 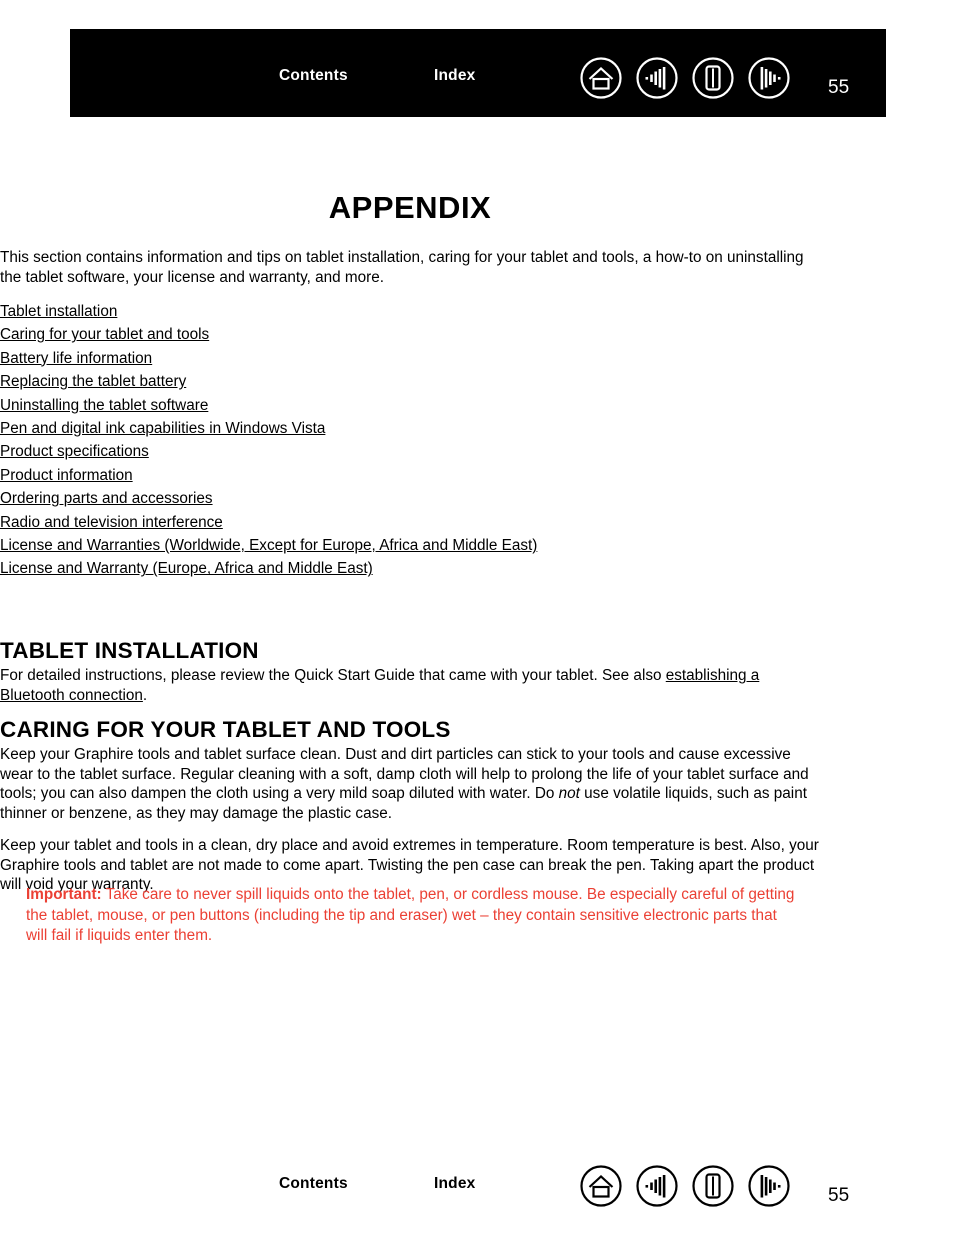 What do you see at coordinates (454, 76) in the screenshot?
I see `header-index-link: Index` at bounding box center [454, 76].